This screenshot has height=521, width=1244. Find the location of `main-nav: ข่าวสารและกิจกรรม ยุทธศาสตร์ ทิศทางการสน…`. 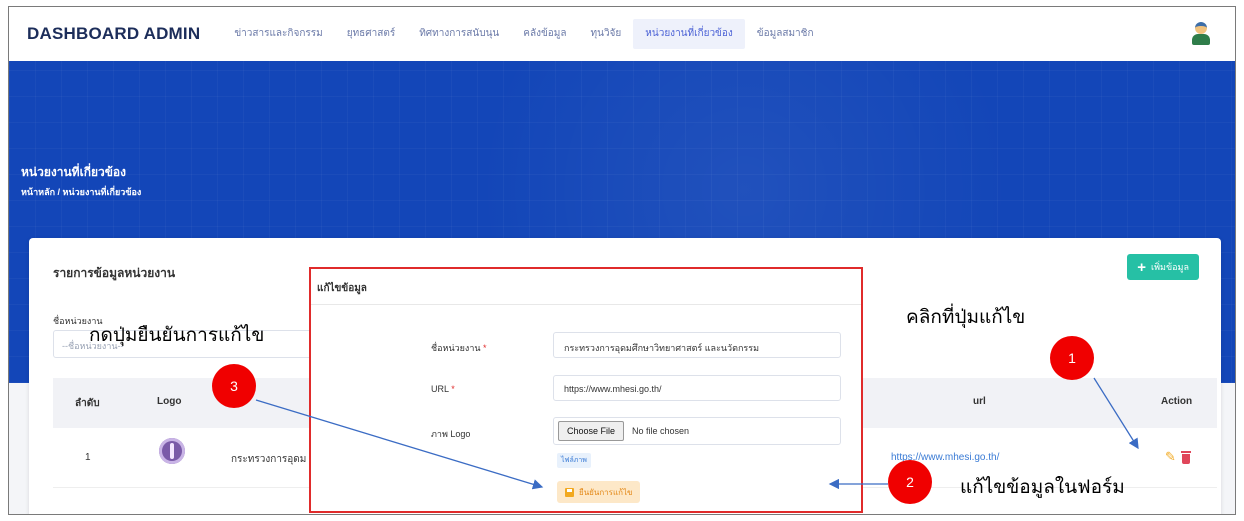

main-nav: ข่าวสารและกิจกรรม ยุทธศาสตร์ ทิศทางการสน… is located at coordinates (523, 34).